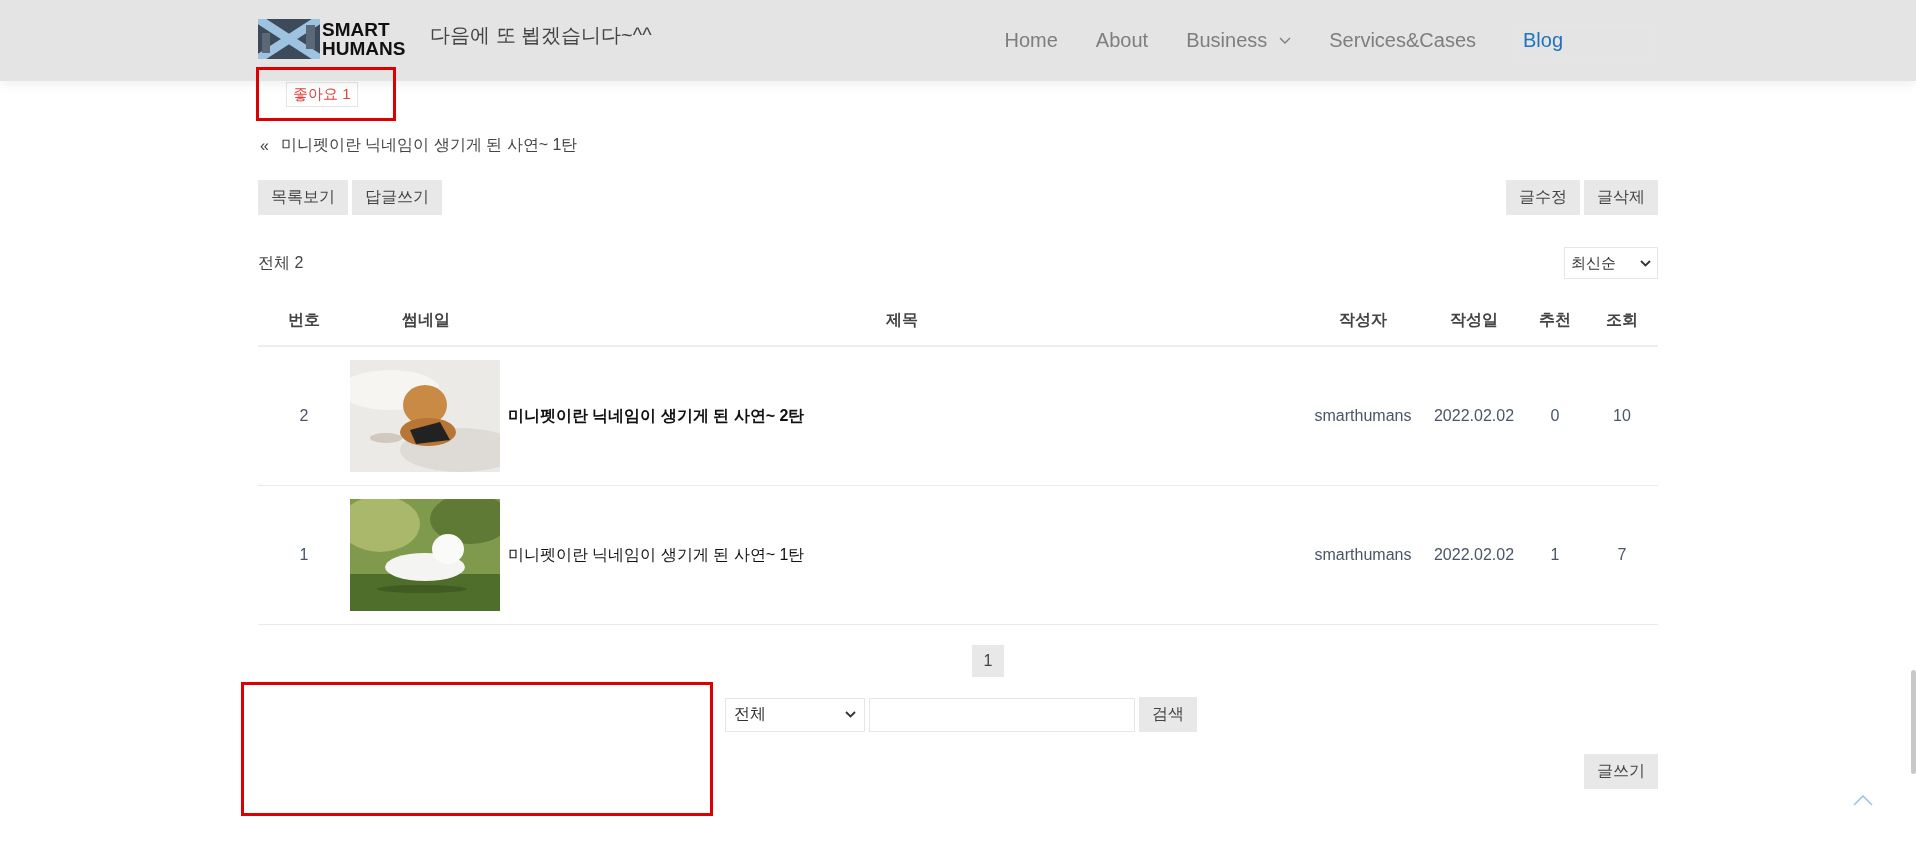  I want to click on column-header: 제목, so click(902, 319).